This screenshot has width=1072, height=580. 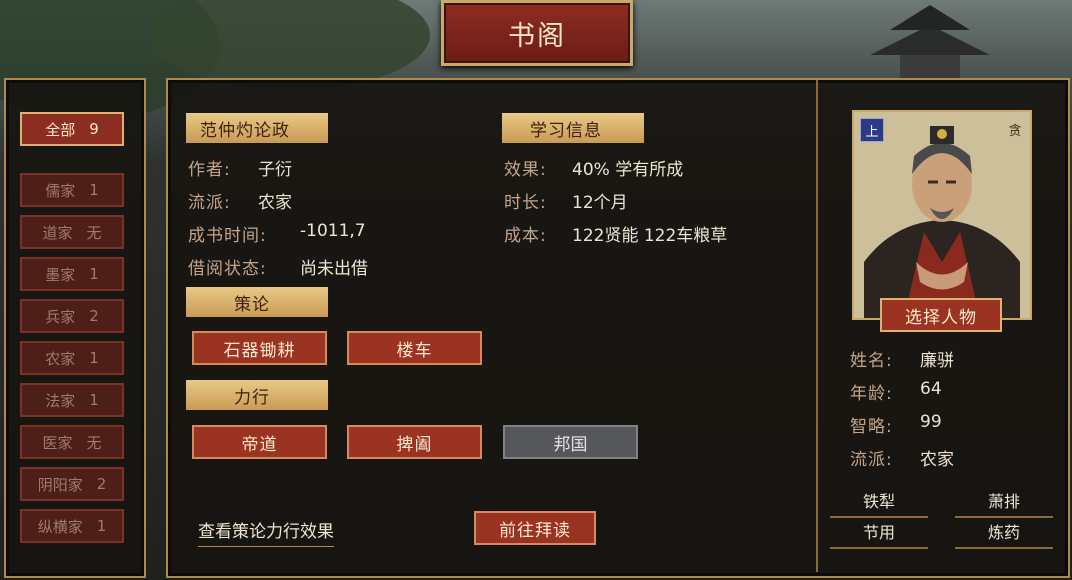 What do you see at coordinates (333, 231) in the screenshot?
I see `written-time-value: -1011,7` at bounding box center [333, 231].